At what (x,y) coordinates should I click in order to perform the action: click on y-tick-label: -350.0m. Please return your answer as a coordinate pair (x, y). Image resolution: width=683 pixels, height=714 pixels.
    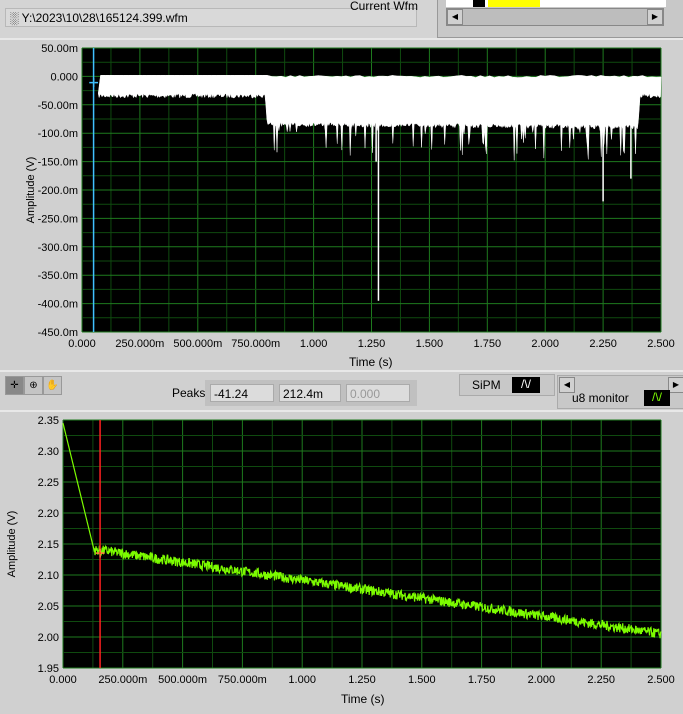
    Looking at the image, I should click on (58, 276).